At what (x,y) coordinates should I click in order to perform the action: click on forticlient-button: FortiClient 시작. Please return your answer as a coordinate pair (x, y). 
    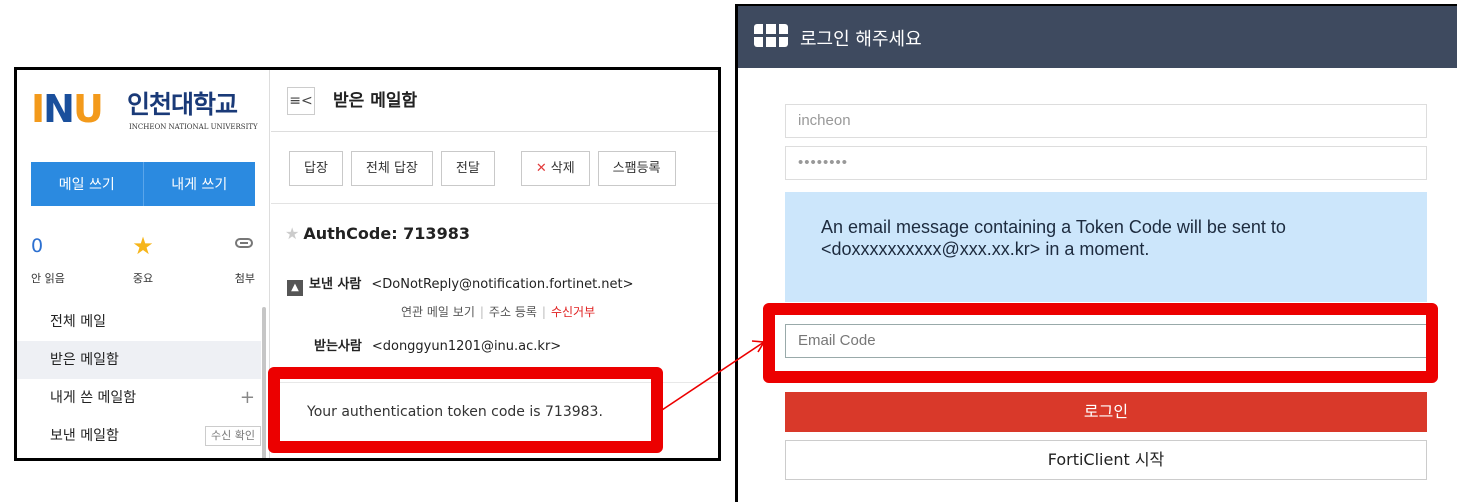
    Looking at the image, I should click on (1106, 460).